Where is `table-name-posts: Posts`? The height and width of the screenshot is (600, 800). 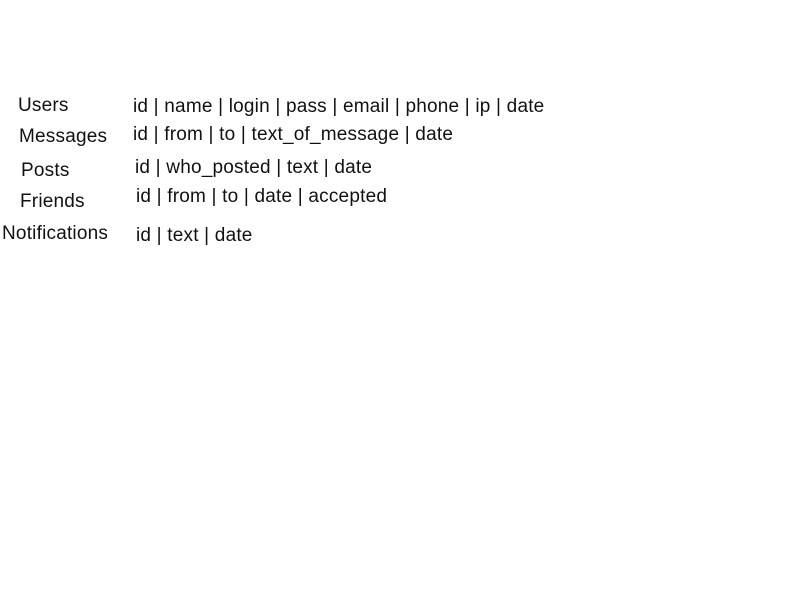 table-name-posts: Posts is located at coordinates (45, 170).